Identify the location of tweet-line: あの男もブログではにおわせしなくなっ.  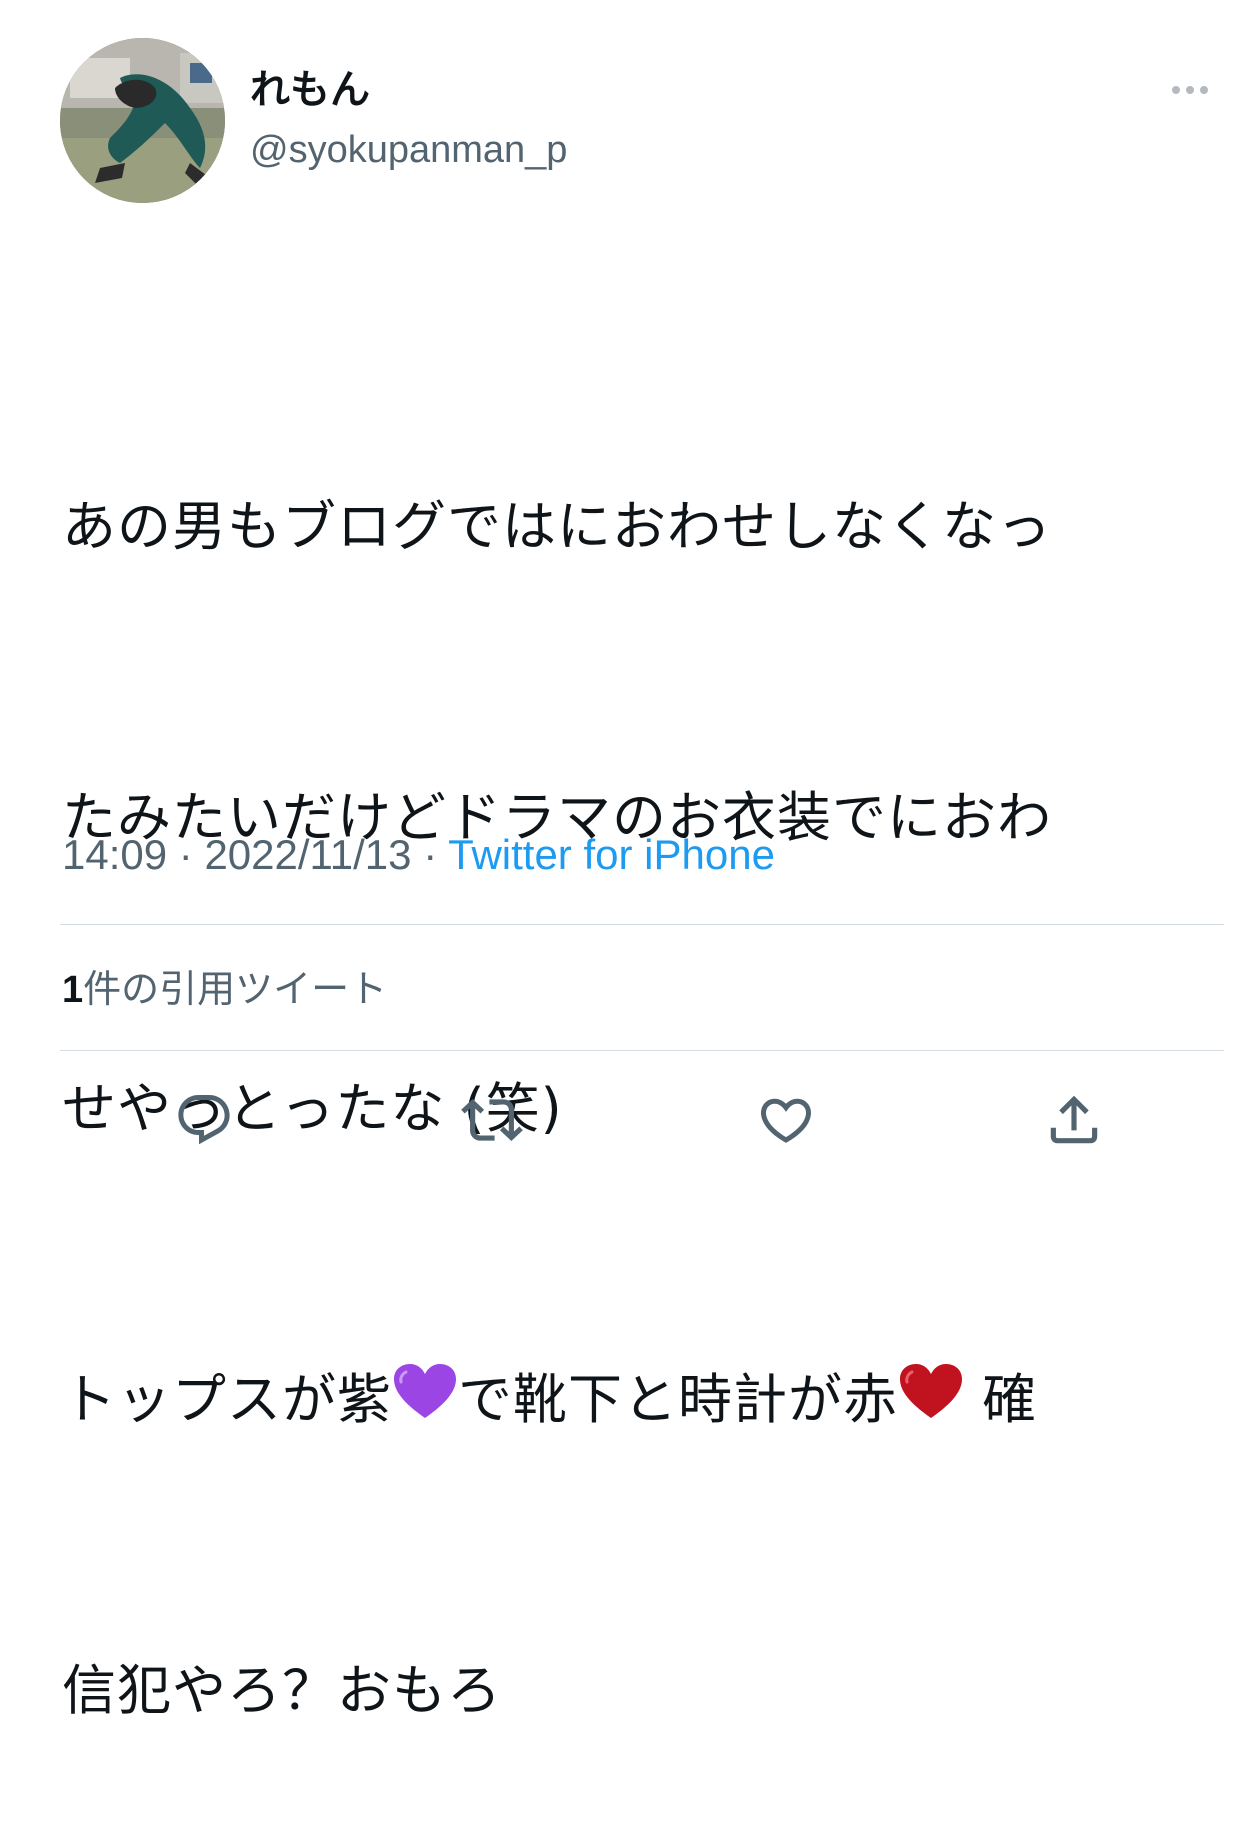
(557, 526).